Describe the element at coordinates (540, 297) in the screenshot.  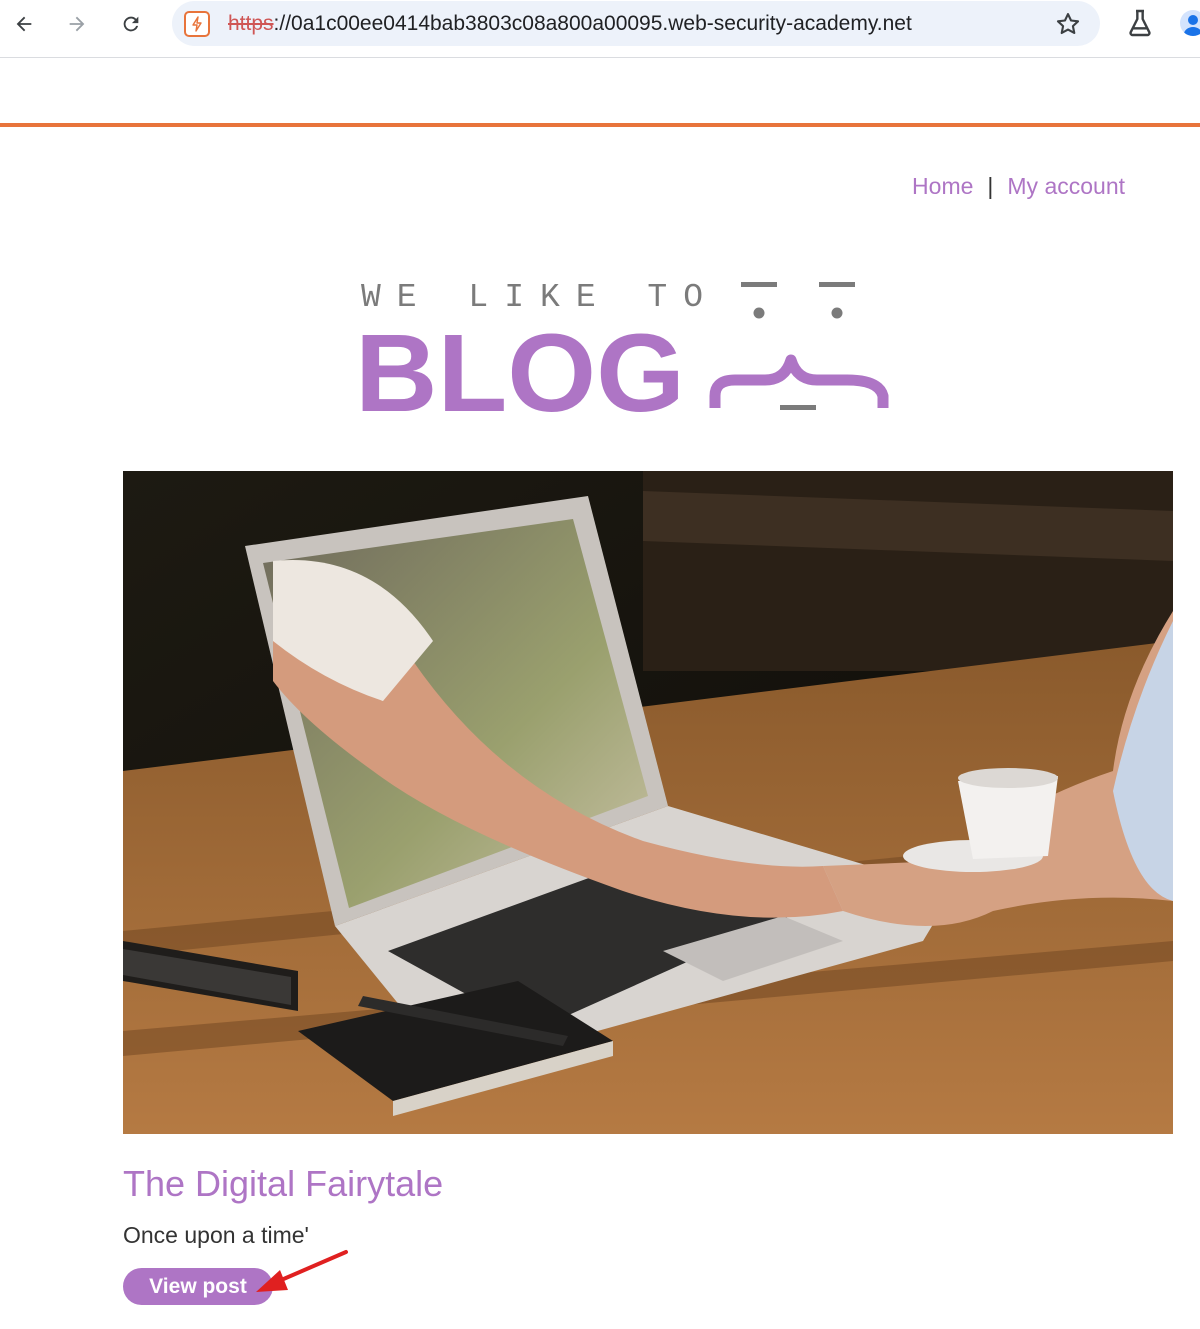
I see `logo-tagline: WE LIKE TO` at that location.